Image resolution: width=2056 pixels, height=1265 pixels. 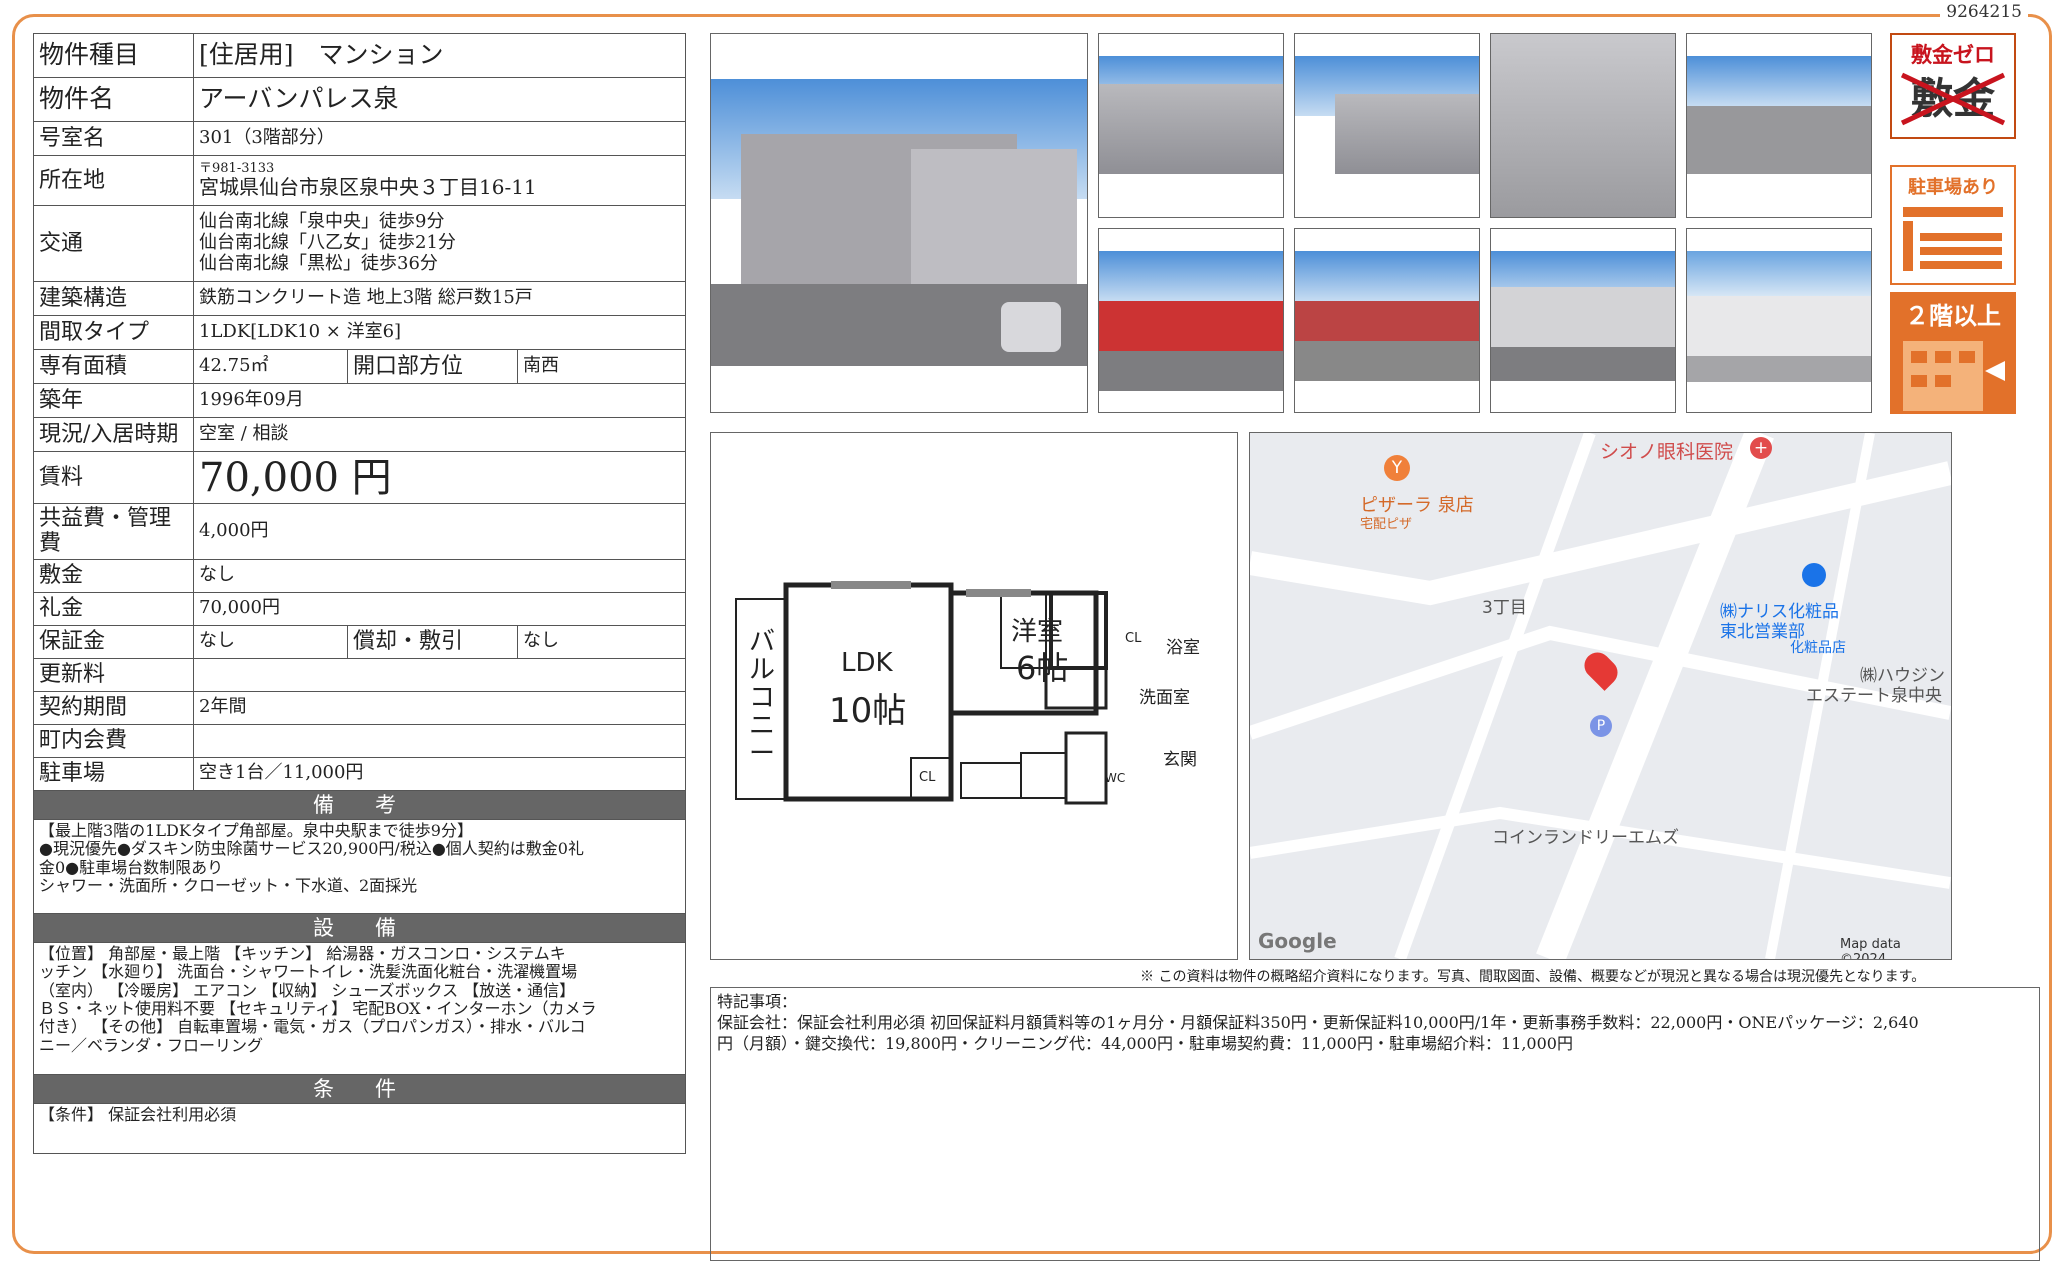 I want to click on type-label: 物件種目, so click(x=113, y=55).